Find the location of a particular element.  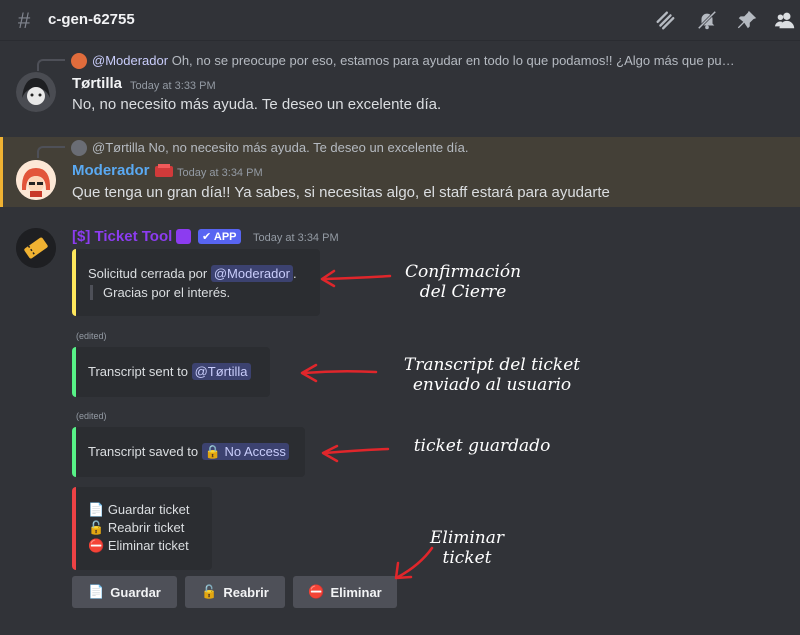

delete-button: ⛔ Eliminar is located at coordinates (345, 592).